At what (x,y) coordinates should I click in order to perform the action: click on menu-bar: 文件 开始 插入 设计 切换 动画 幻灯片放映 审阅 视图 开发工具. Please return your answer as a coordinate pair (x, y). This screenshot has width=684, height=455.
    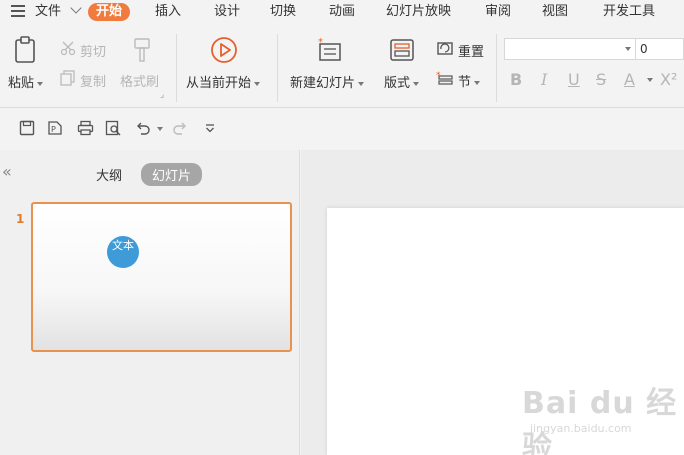
    Looking at the image, I should click on (342, 12).